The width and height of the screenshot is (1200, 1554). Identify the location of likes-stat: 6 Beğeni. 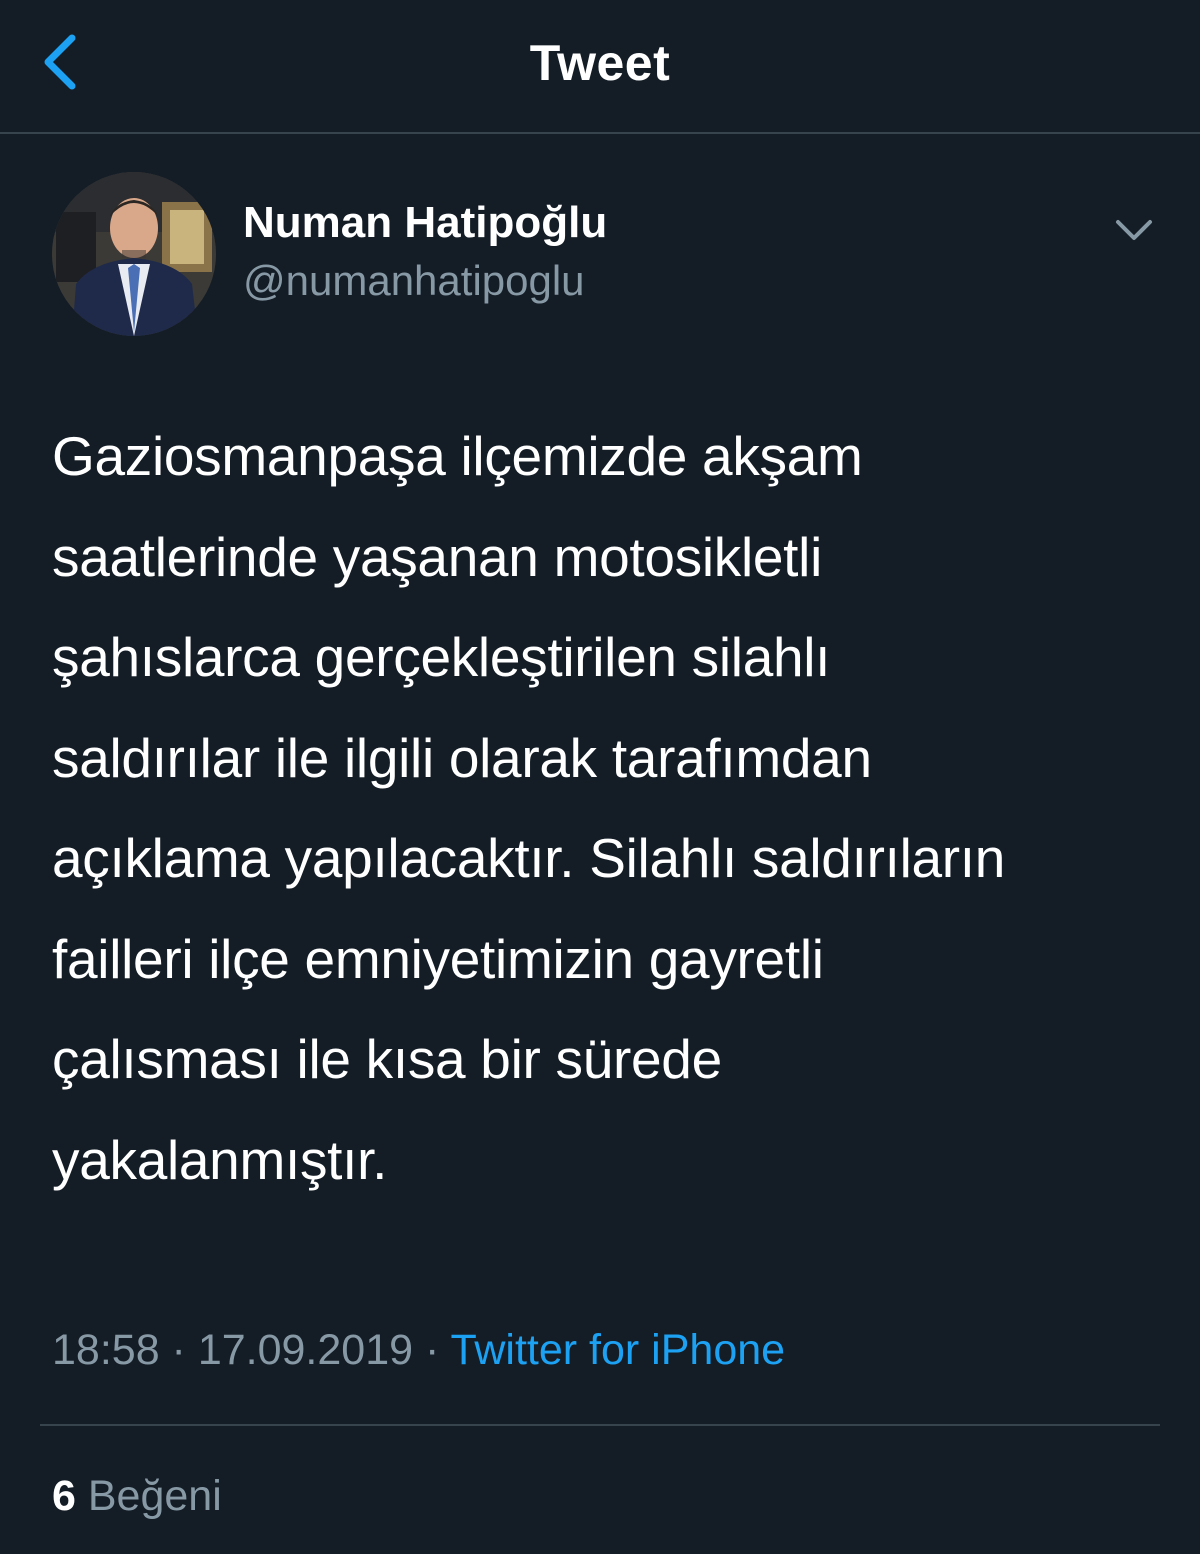
(137, 1496).